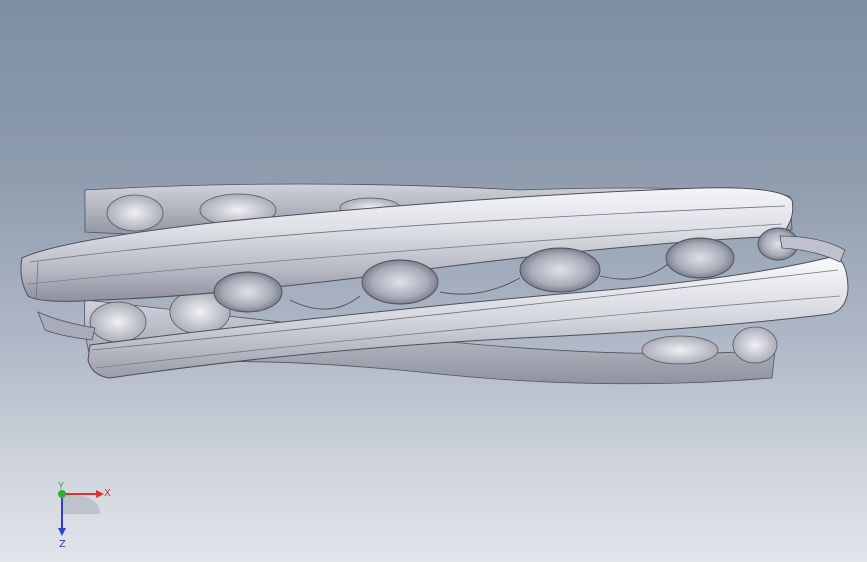 The image size is (867, 562). Describe the element at coordinates (62, 544) in the screenshot. I see `z-axis-label: Z` at that location.